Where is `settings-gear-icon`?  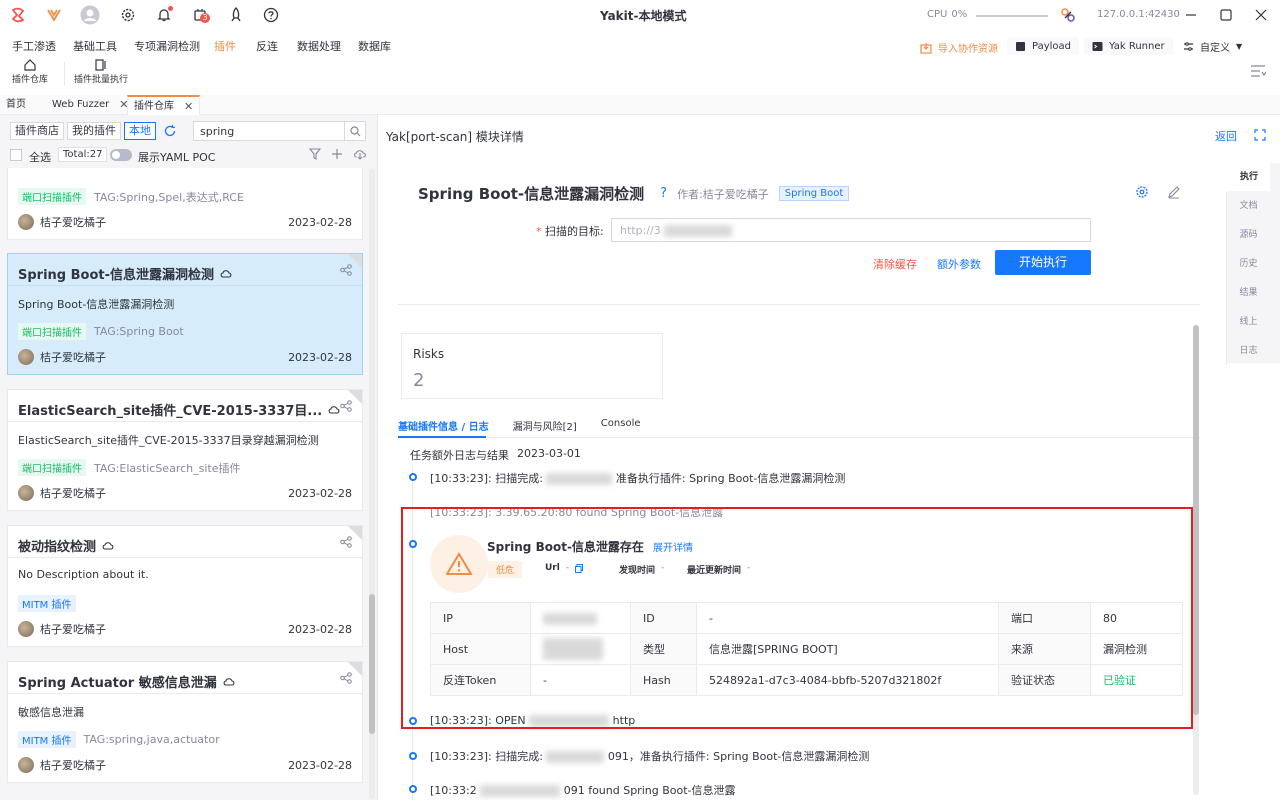 settings-gear-icon is located at coordinates (128, 15).